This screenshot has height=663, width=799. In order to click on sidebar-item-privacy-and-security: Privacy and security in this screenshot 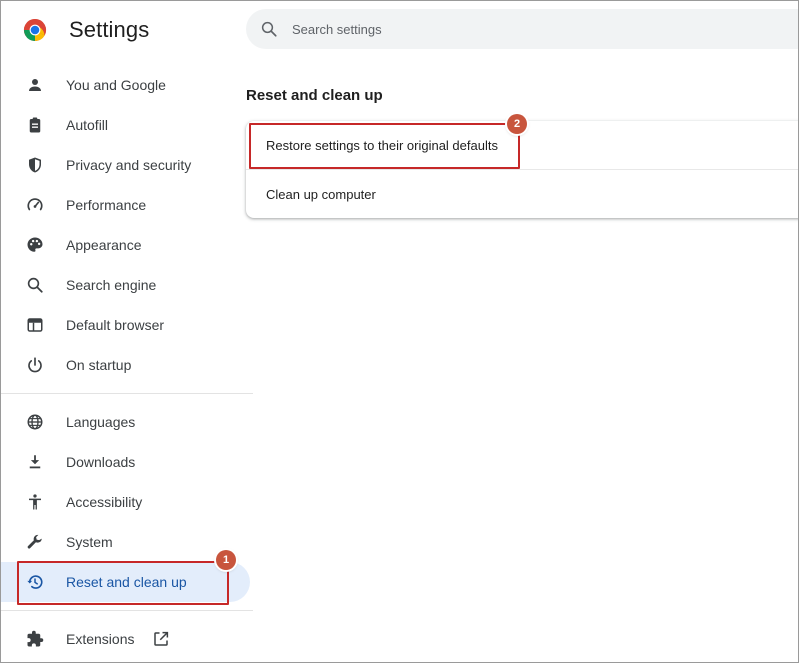, I will do `click(125, 165)`.